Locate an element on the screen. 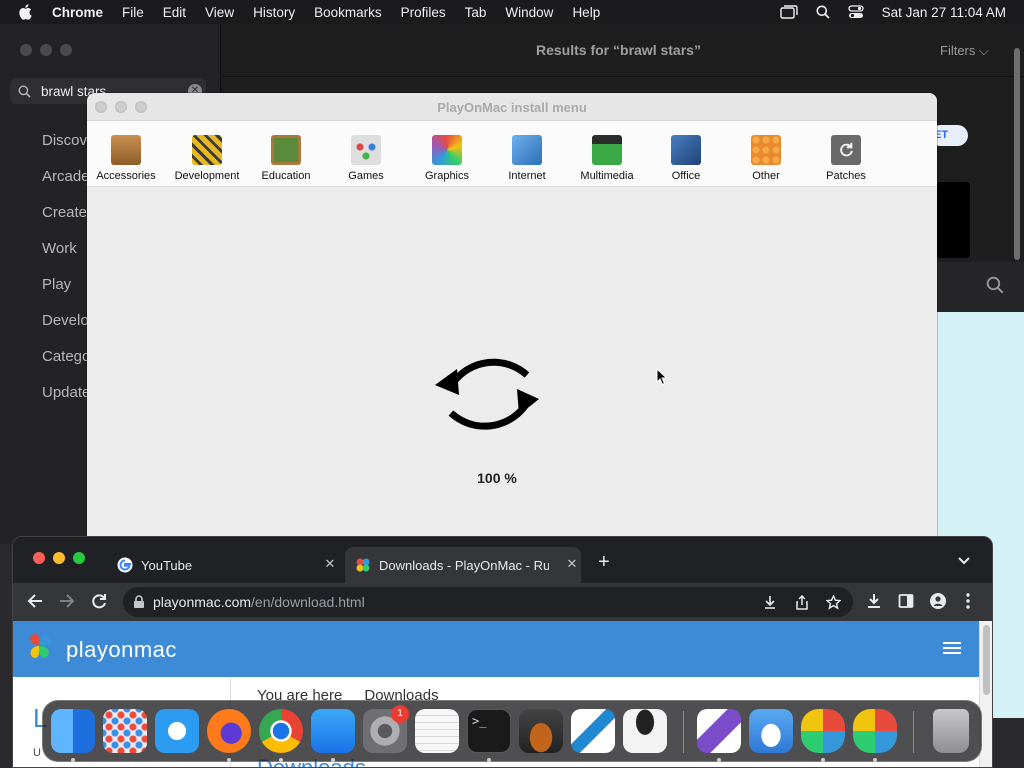 Image resolution: width=1024 pixels, height=768 pixels. chrome-toolbar: playonmac.com/en/download.html is located at coordinates (502, 602).